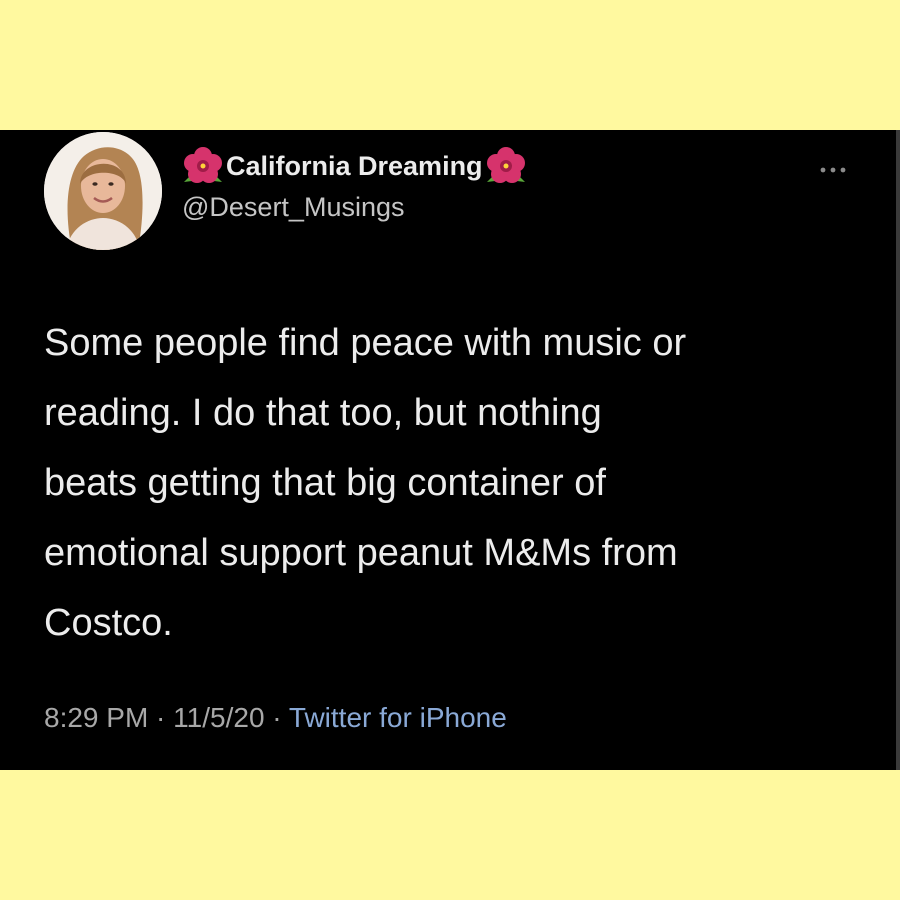  I want to click on display-name-row: California Dreaming, so click(354, 166).